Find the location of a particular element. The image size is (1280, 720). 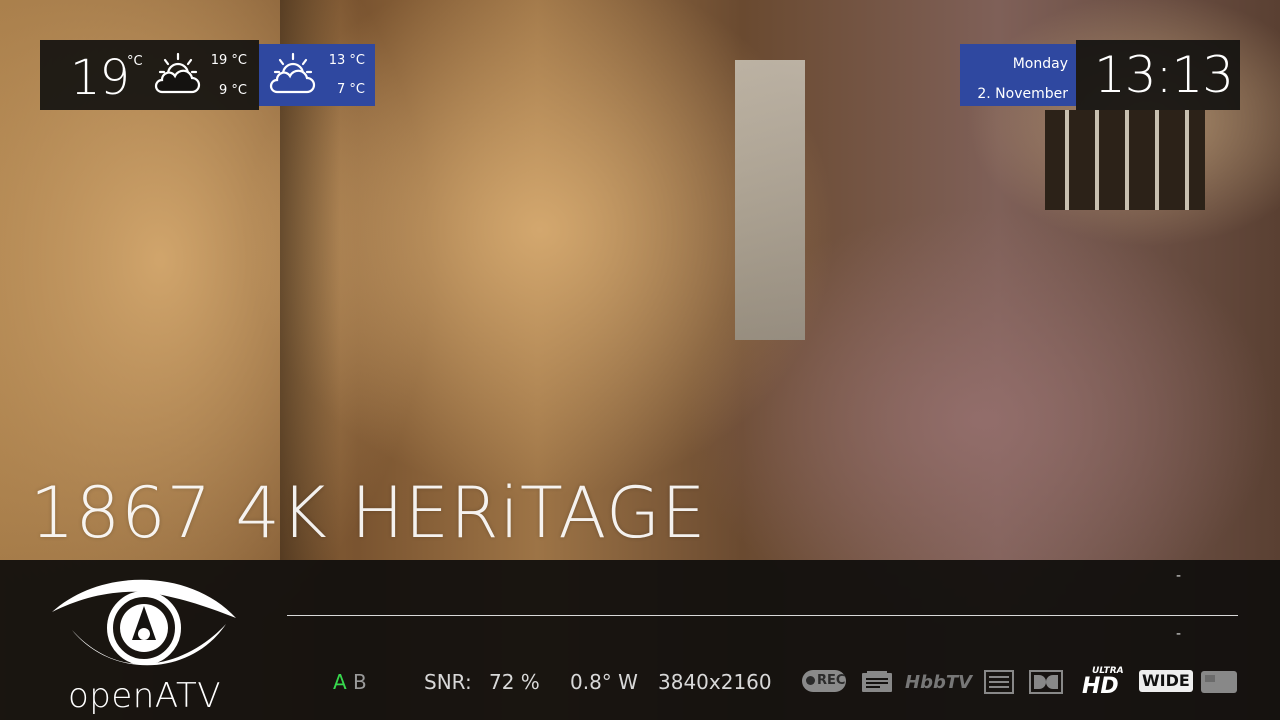

doorway-light is located at coordinates (770, 200).